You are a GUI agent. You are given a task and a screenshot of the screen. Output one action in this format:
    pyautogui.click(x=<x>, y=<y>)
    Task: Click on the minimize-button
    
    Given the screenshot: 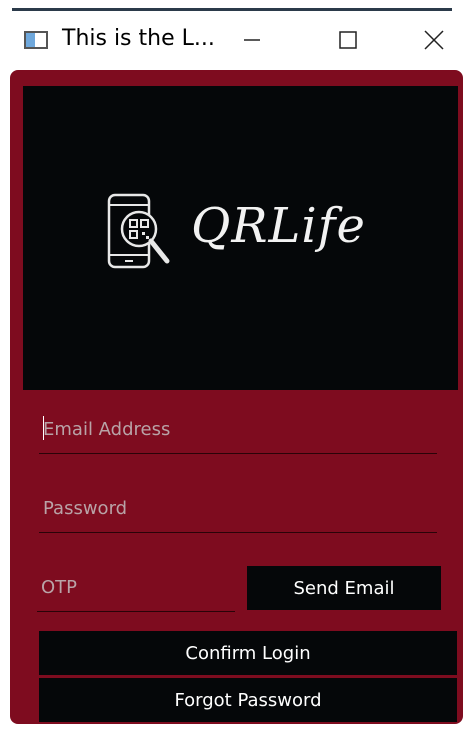 What is the action you would take?
    pyautogui.click(x=252, y=40)
    